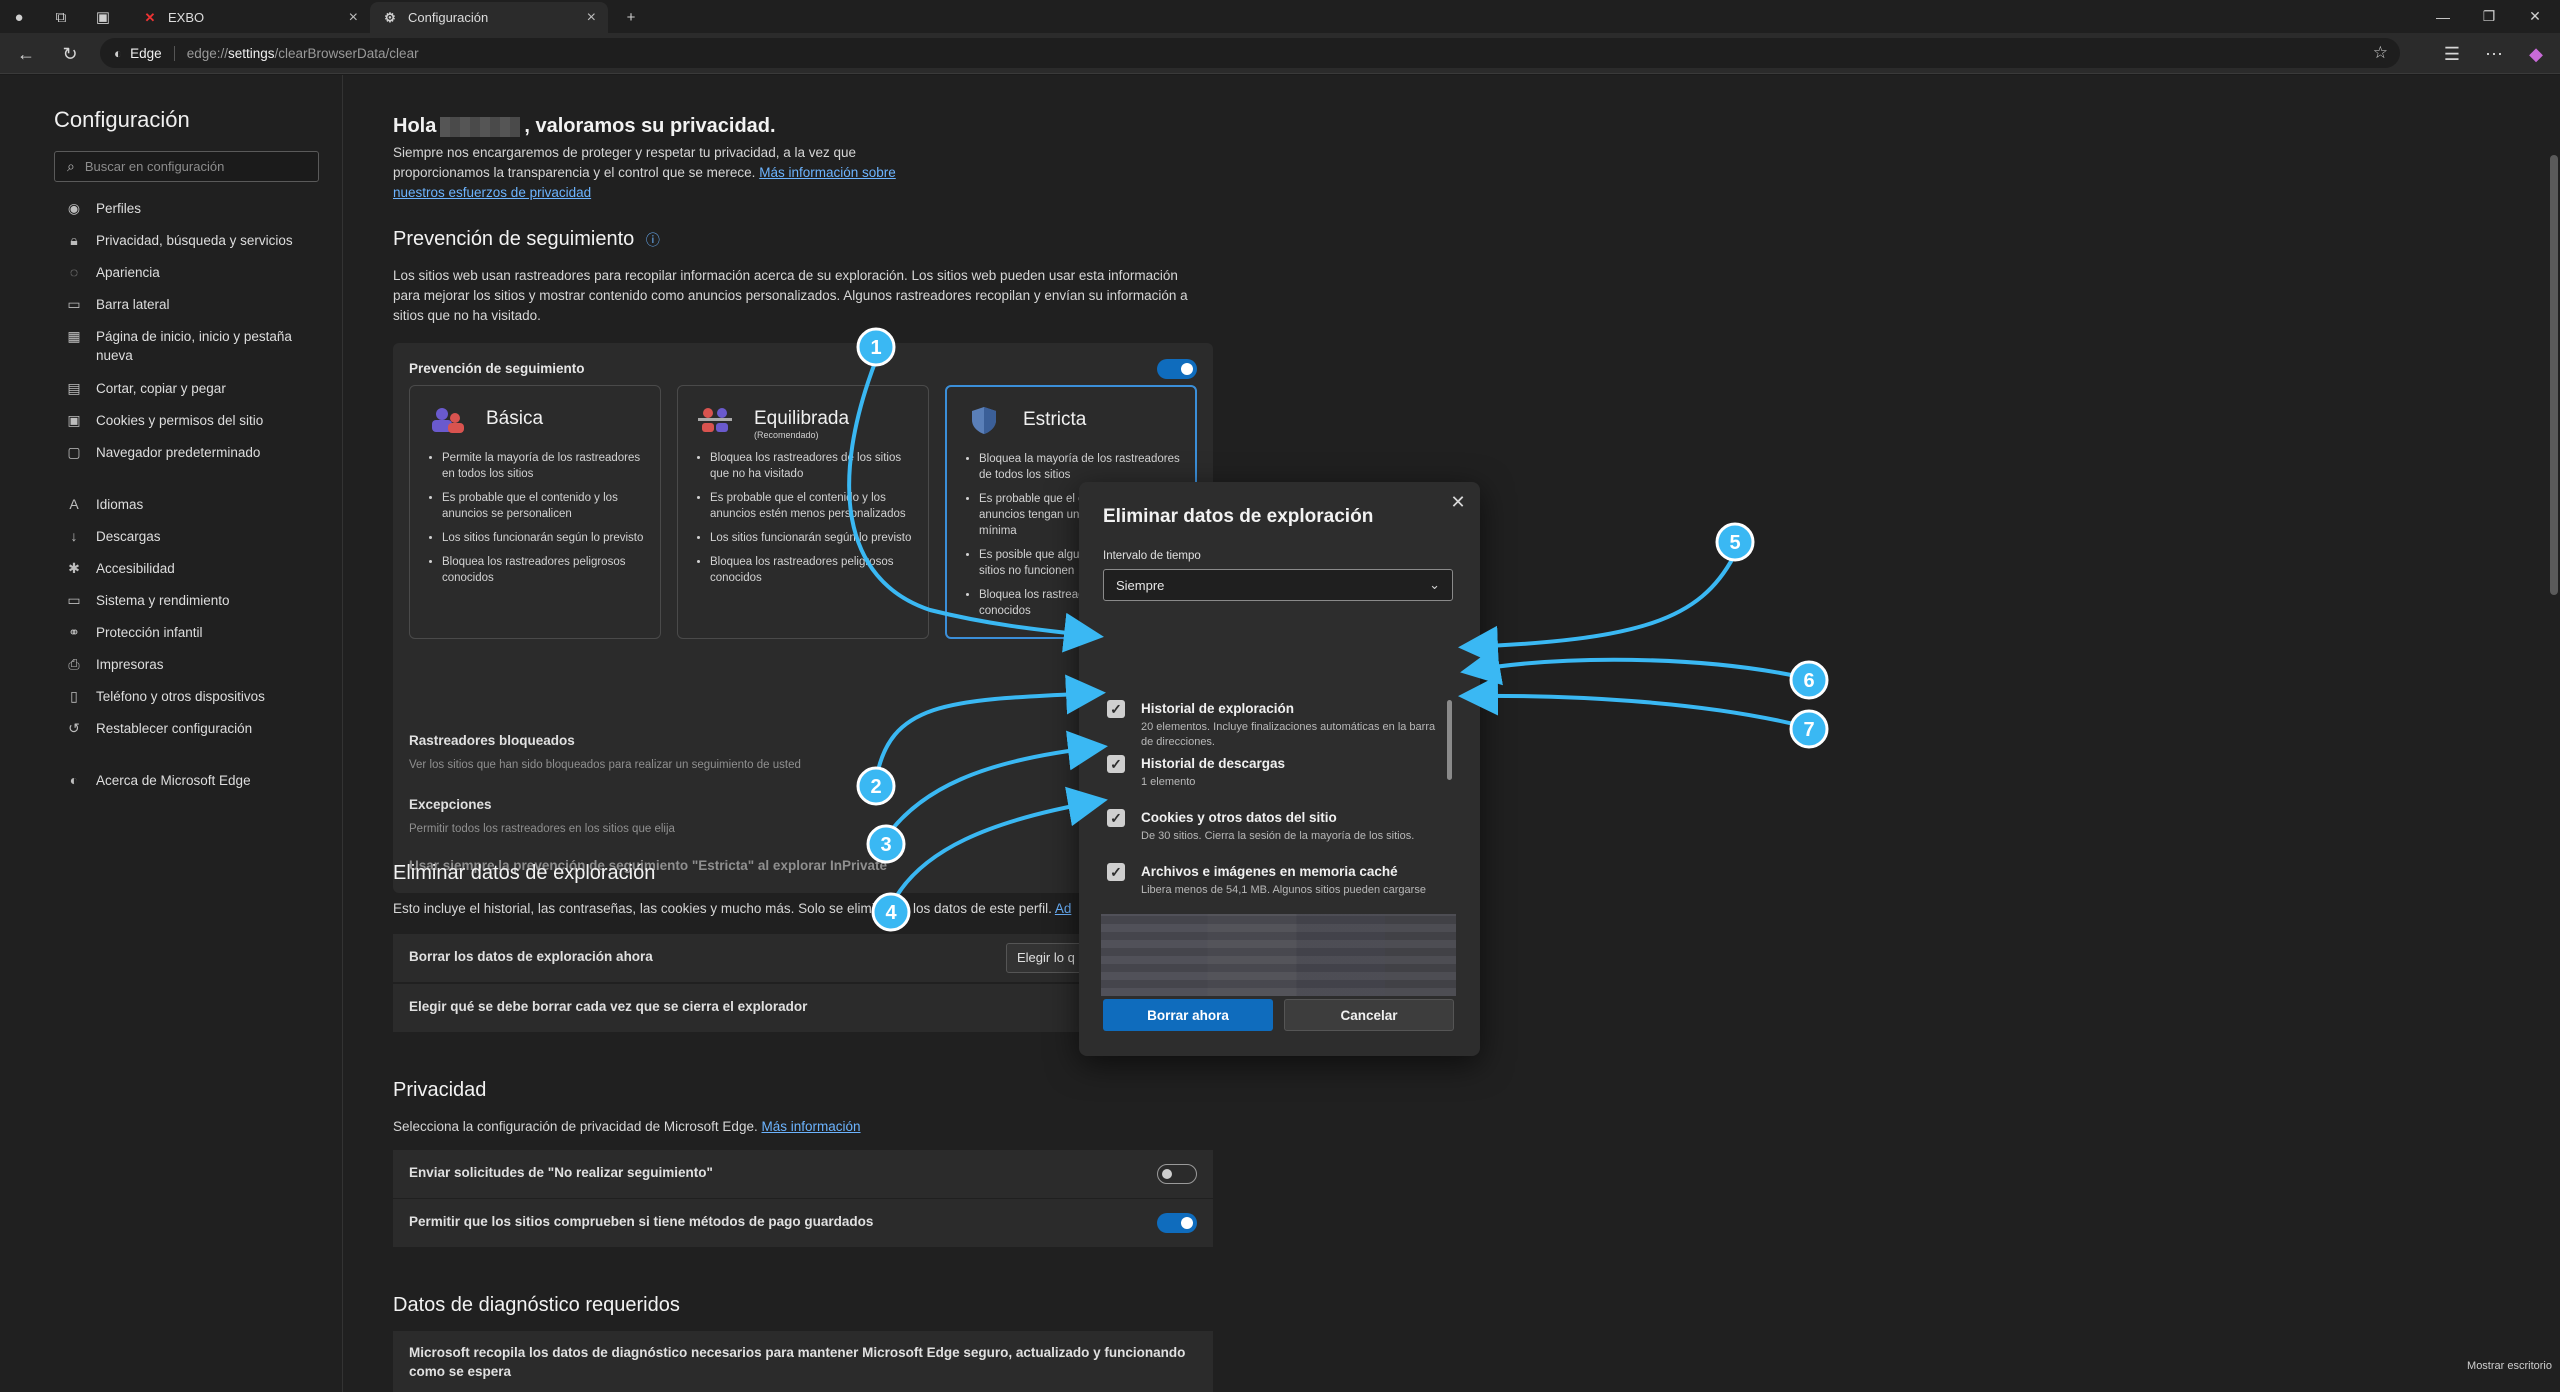 This screenshot has height=1392, width=2560. What do you see at coordinates (1140, 585) in the screenshot?
I see `time-range-value: Siempre` at bounding box center [1140, 585].